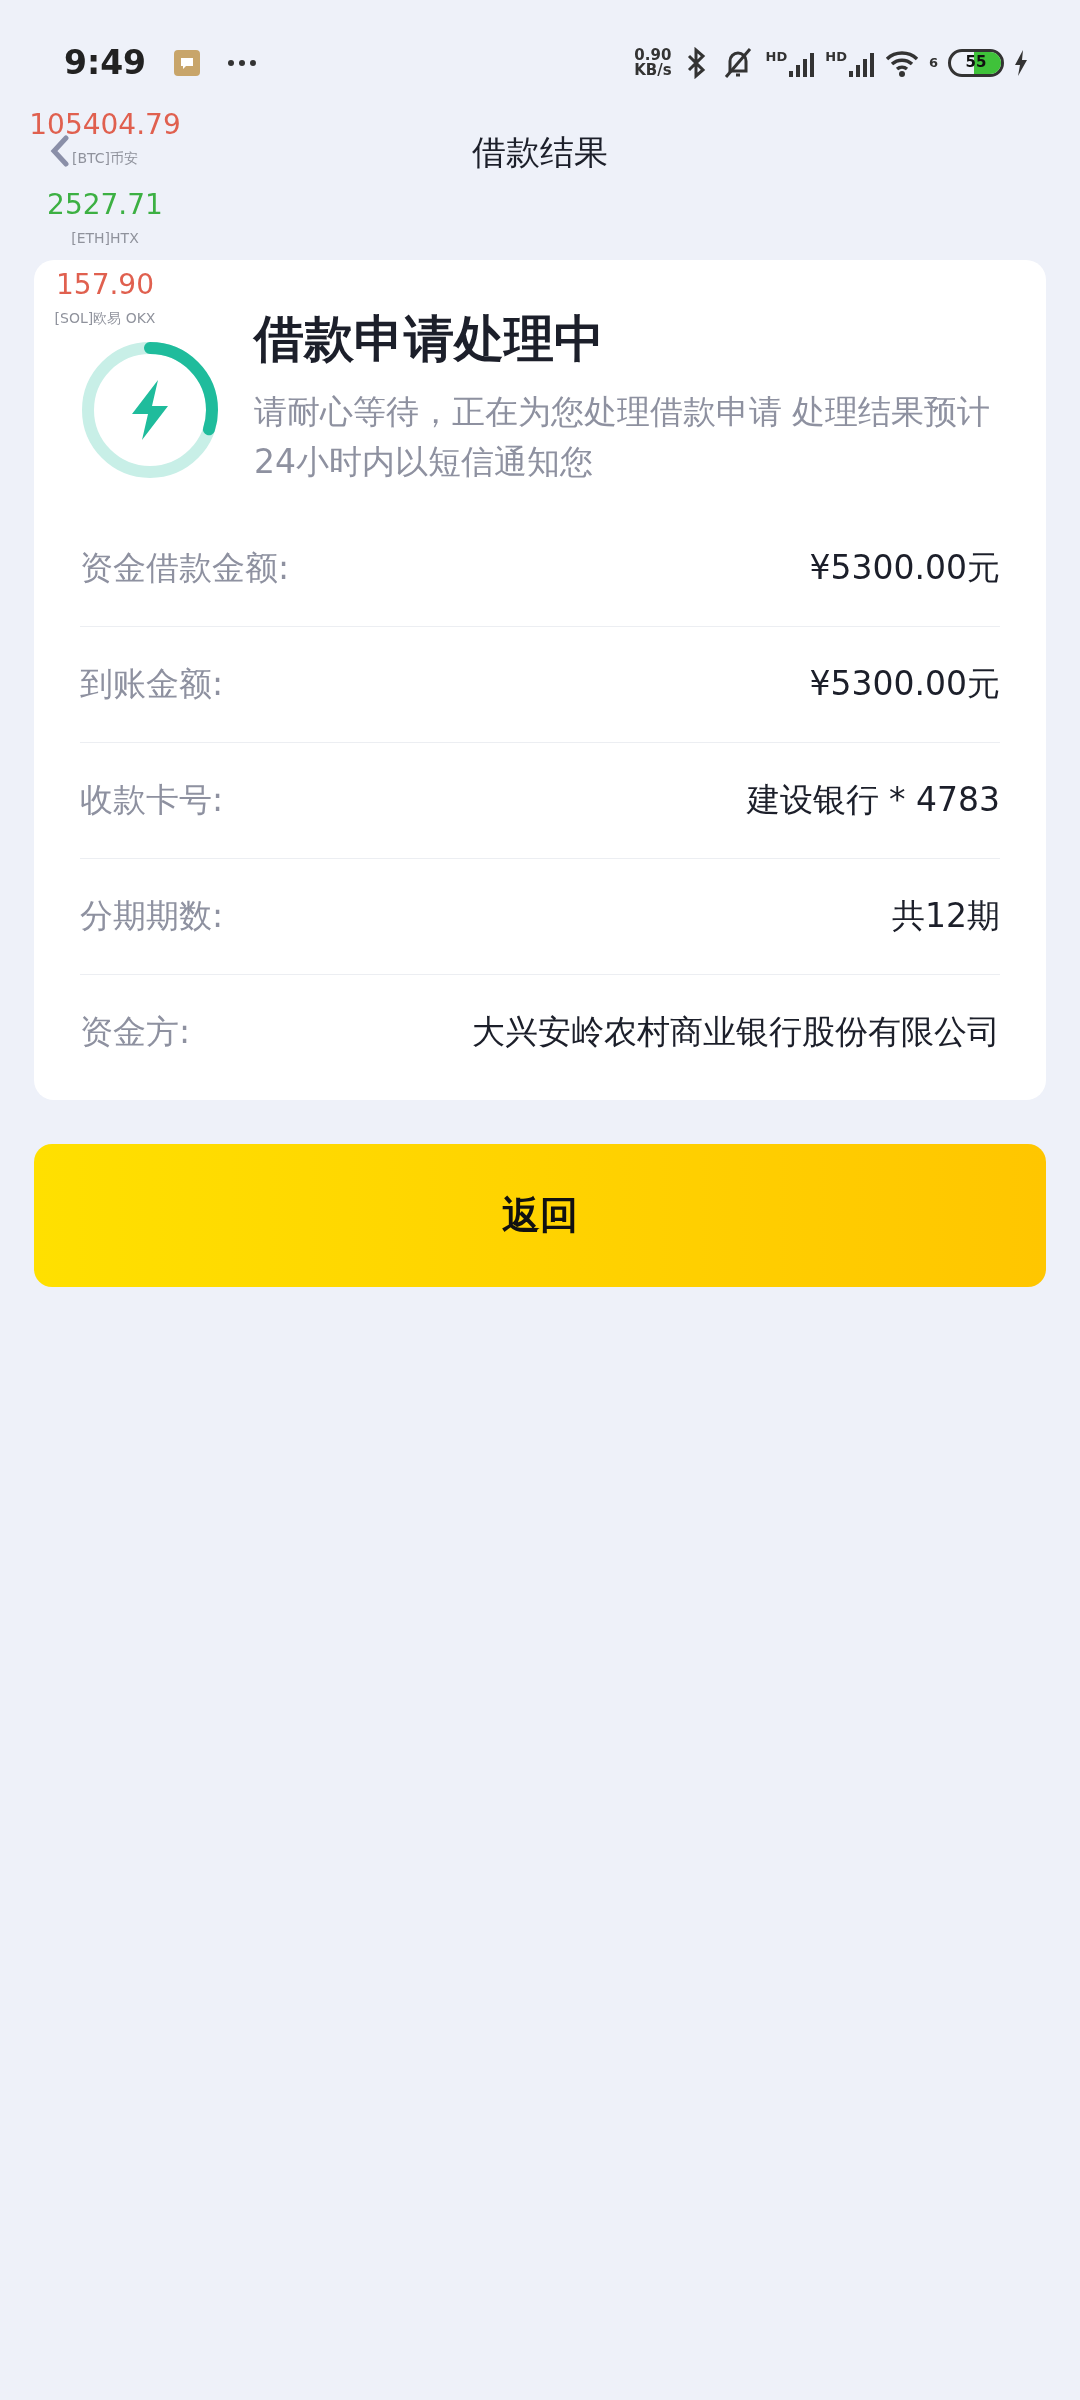 Image resolution: width=1080 pixels, height=2400 pixels. What do you see at coordinates (152, 800) in the screenshot?
I see `detail-label: 收款卡号:` at bounding box center [152, 800].